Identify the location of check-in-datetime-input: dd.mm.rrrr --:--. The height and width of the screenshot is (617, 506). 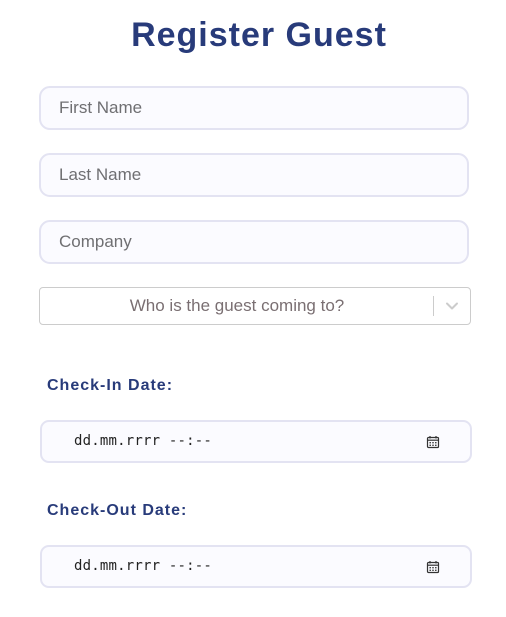
(256, 441).